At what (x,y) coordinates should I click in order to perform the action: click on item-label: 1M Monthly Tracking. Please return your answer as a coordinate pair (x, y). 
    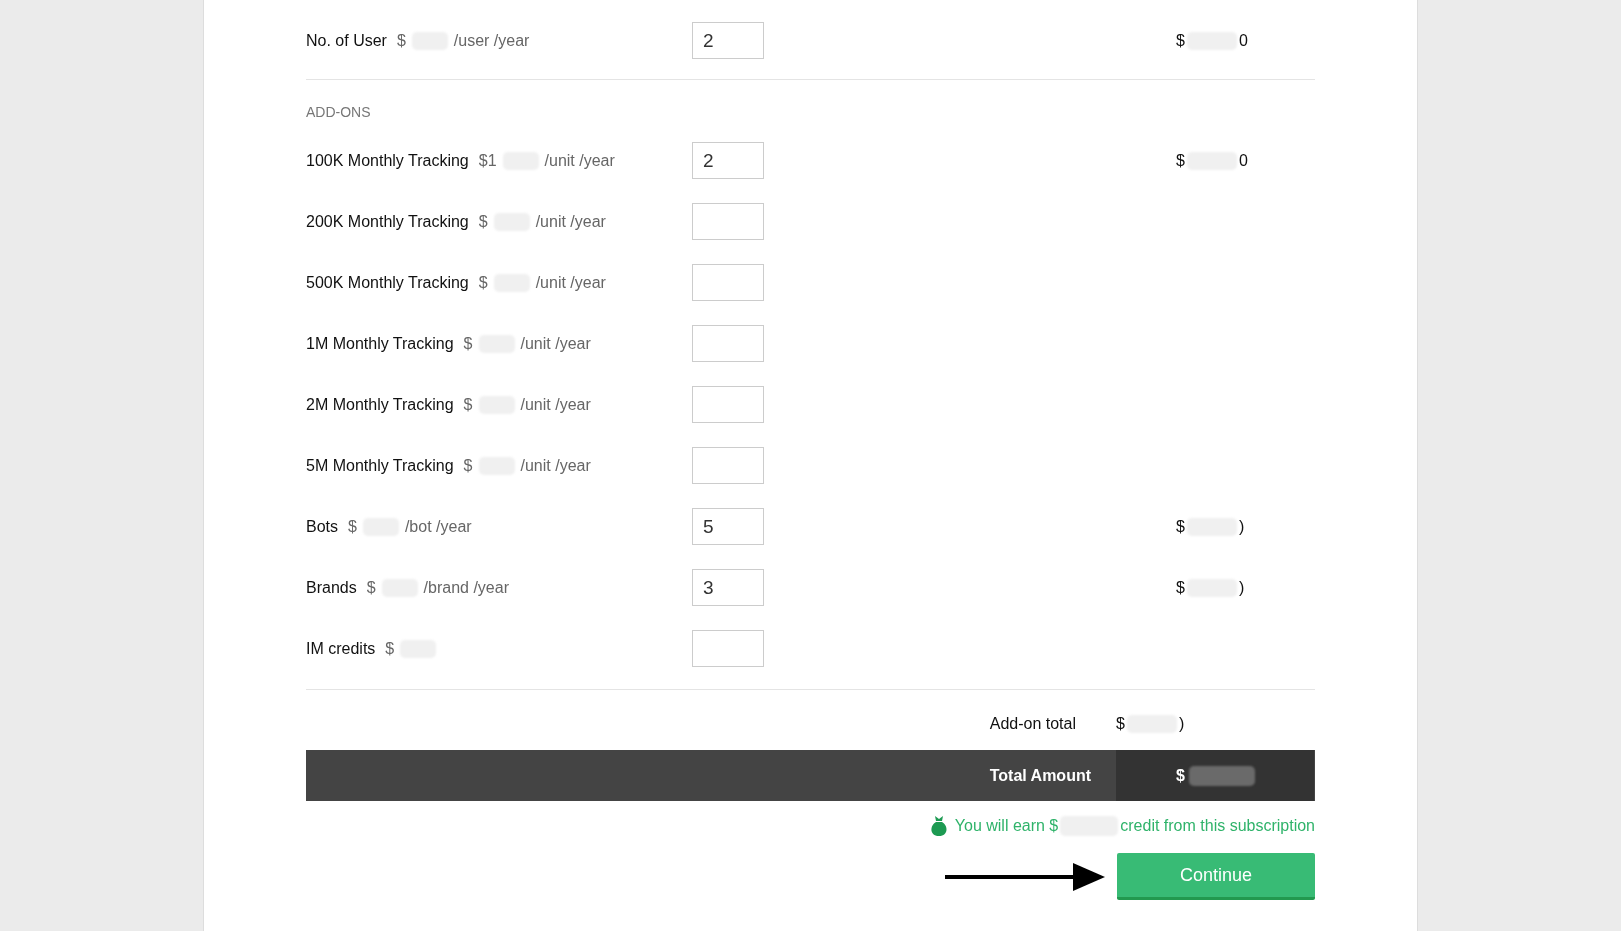
    Looking at the image, I should click on (380, 343).